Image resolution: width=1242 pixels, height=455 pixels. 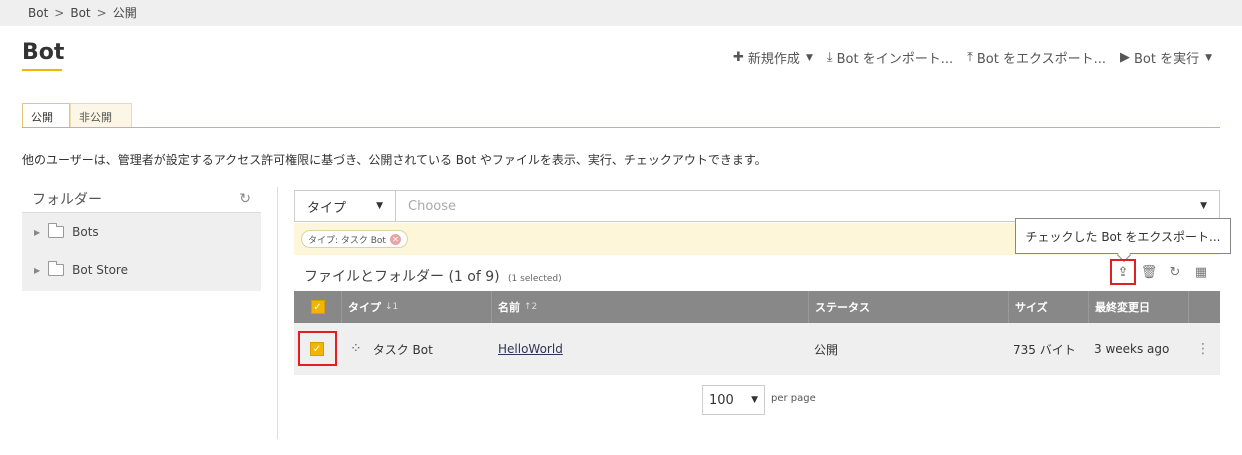 I want to click on per-page-select: 100 ▼, so click(x=733, y=400).